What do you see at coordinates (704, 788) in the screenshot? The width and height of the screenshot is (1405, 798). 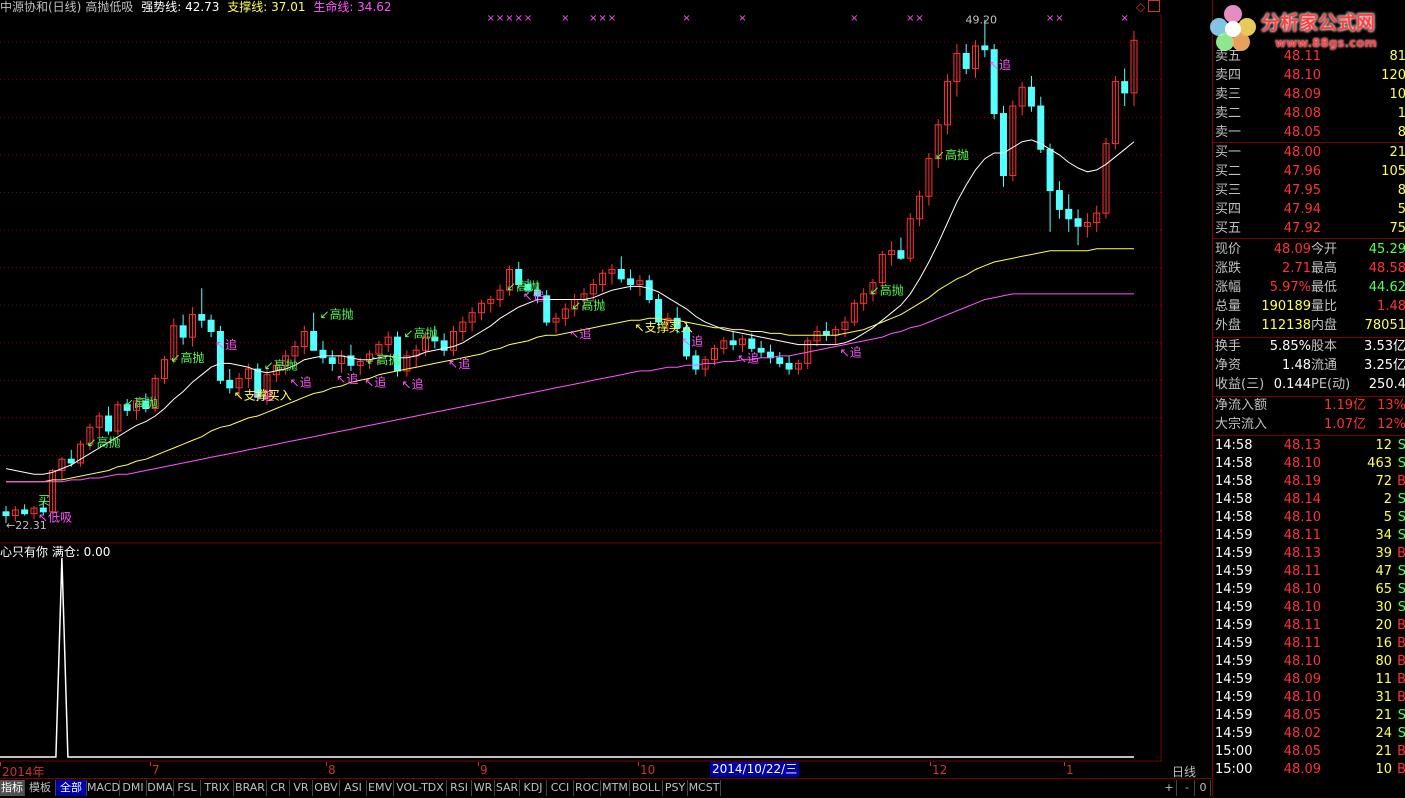 I see `tab-mcst: MCST` at bounding box center [704, 788].